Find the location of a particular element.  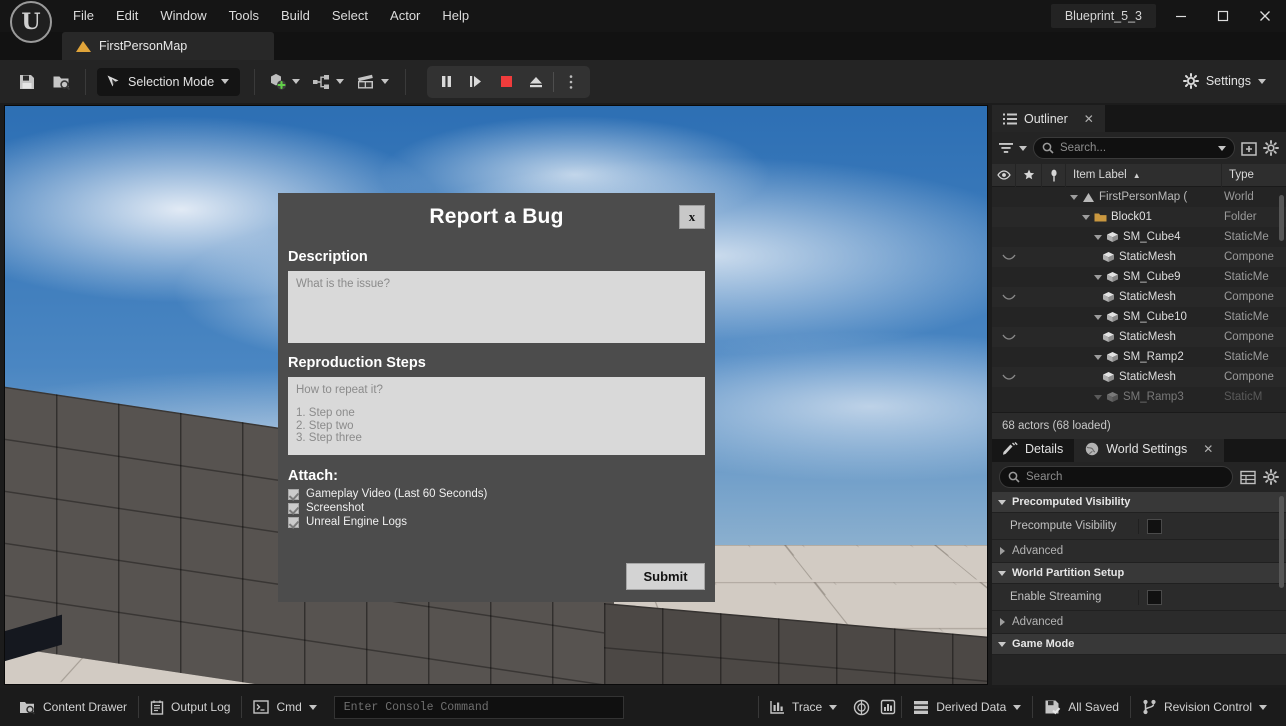

search-chevron-down-icon is located at coordinates (1222, 148).